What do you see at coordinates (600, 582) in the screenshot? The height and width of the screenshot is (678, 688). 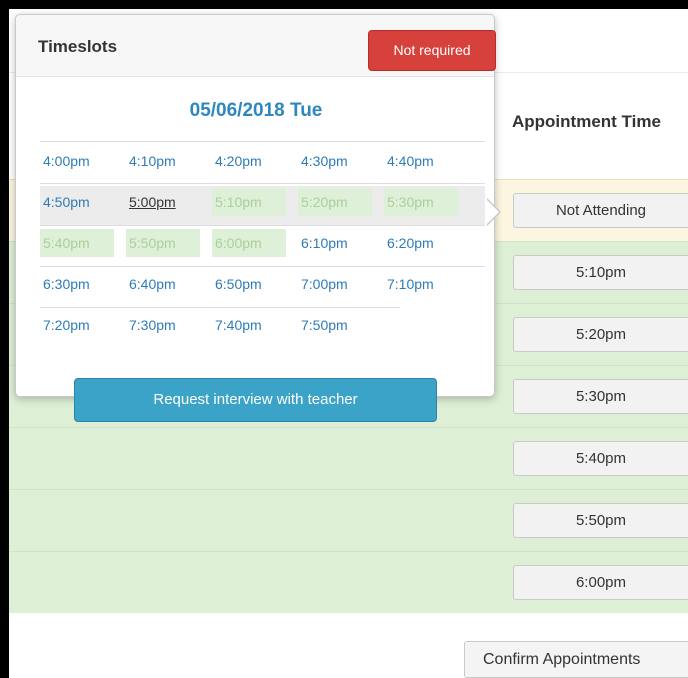 I see `appointment-time-button: 6:00pm` at bounding box center [600, 582].